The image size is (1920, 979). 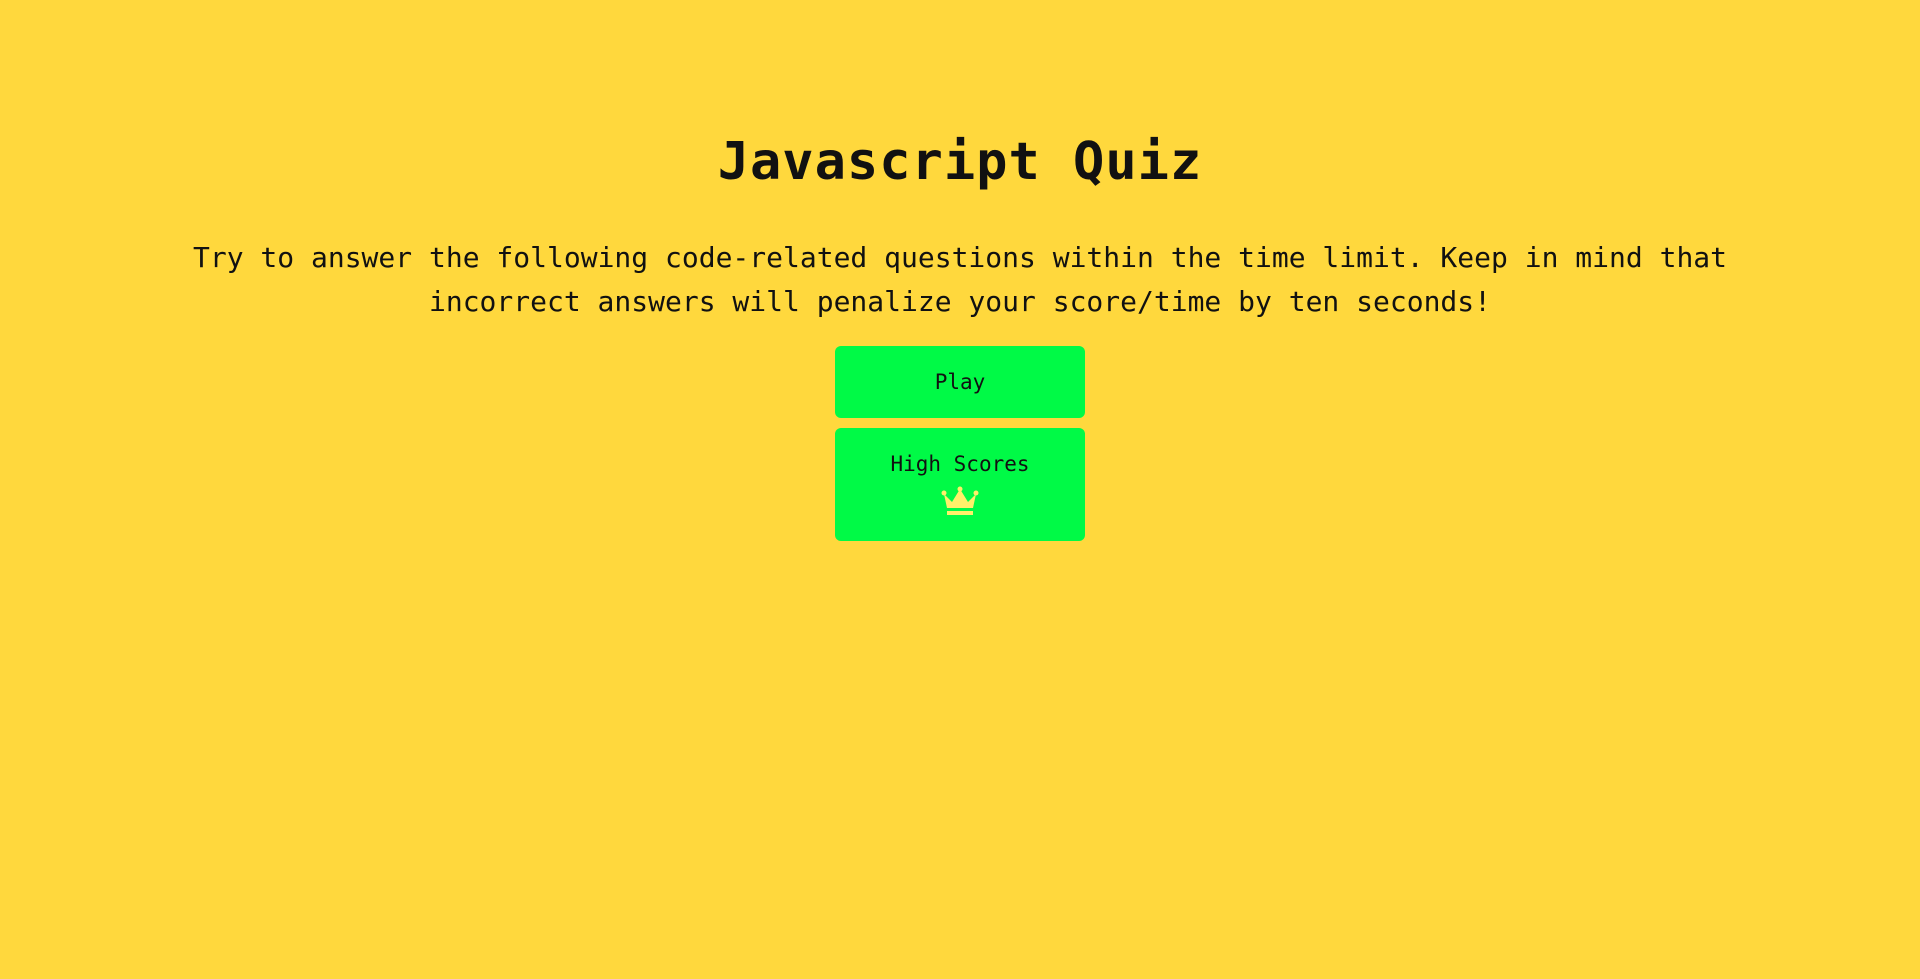 I want to click on play-button-label: Play, so click(x=960, y=382).